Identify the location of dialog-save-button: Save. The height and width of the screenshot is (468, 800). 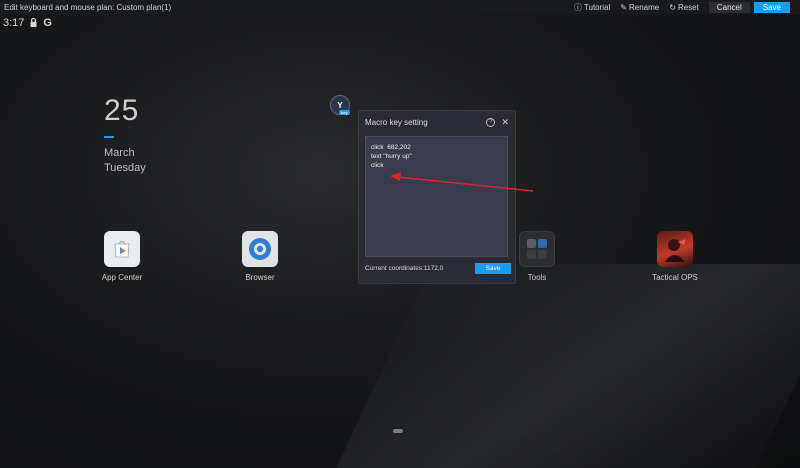
(493, 268).